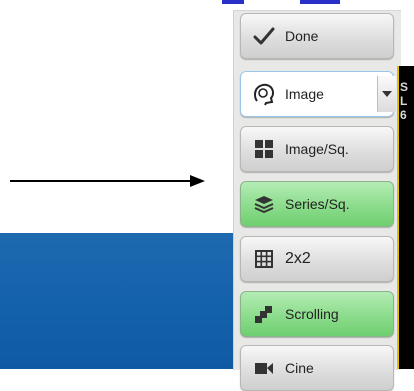 This screenshot has width=414, height=391. Describe the element at coordinates (107, 181) in the screenshot. I see `pointer-arrow` at that location.